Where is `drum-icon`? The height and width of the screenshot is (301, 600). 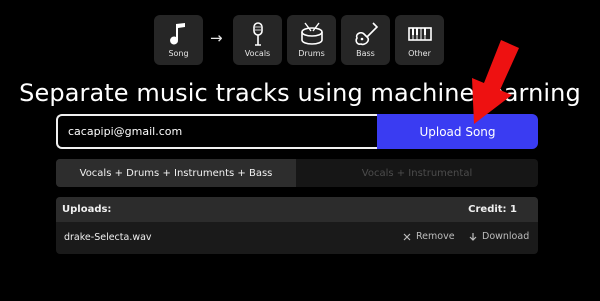
drum-icon is located at coordinates (311, 33).